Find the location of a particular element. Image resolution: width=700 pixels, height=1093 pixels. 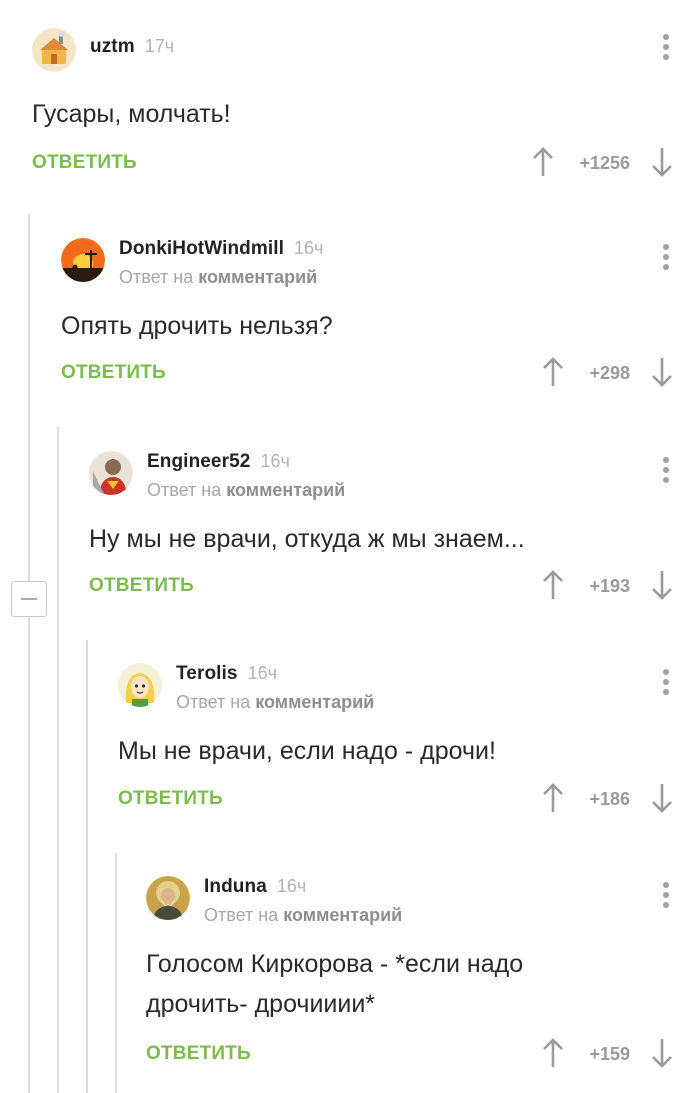

comment-meta: Induna 16ч is located at coordinates (255, 888).